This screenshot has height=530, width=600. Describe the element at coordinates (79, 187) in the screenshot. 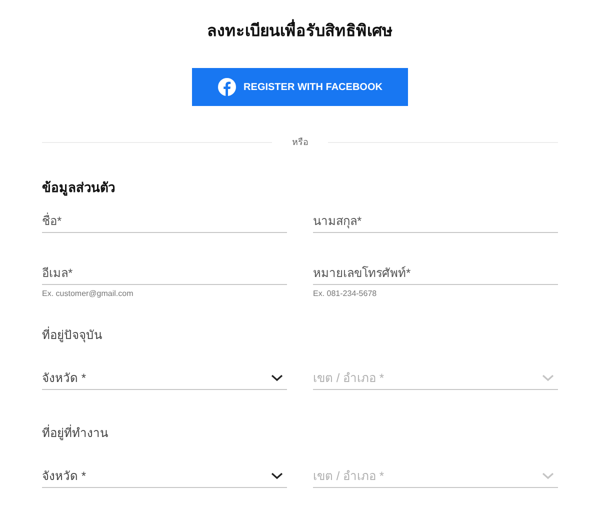

I see `section-heading: ข้อมูลส่วนตัว` at that location.